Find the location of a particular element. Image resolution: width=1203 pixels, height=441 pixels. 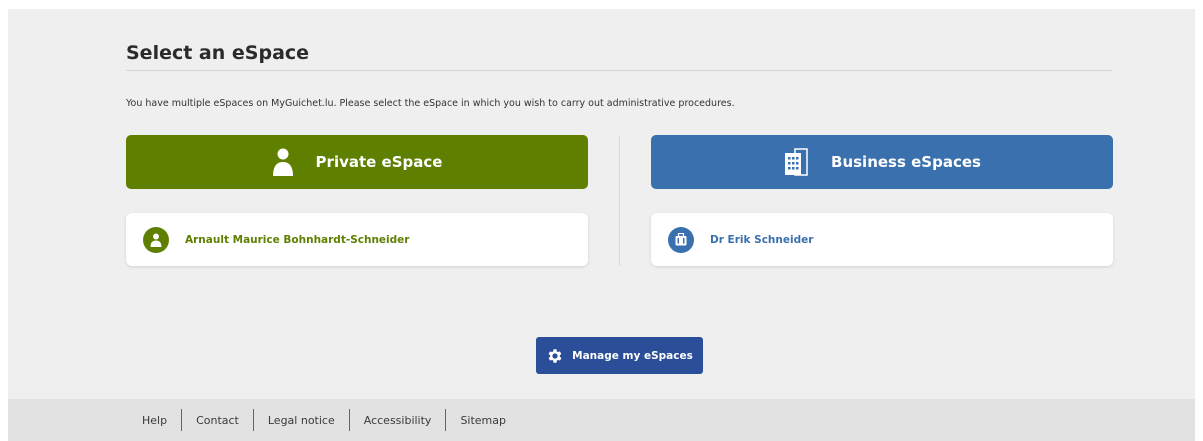

business-espaces-button: Business eSpaces is located at coordinates (882, 162).